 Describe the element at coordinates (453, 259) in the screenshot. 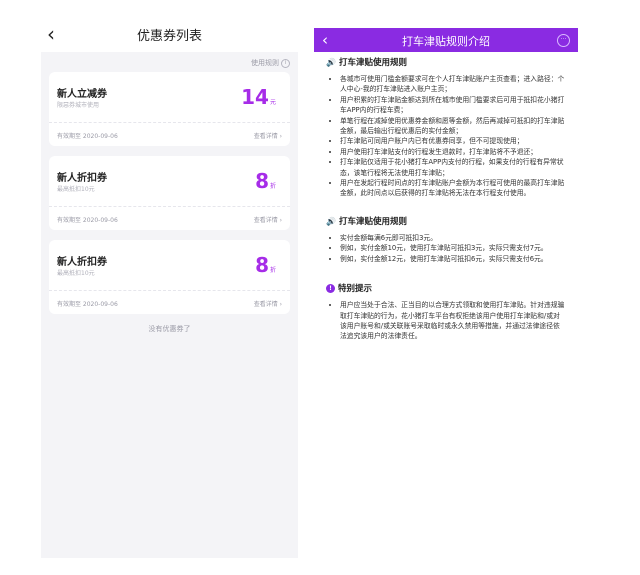

I see `list-item: 例如，实付金额12元，使用打车津贴可抵扣6元，实际只需支付6元。` at that location.